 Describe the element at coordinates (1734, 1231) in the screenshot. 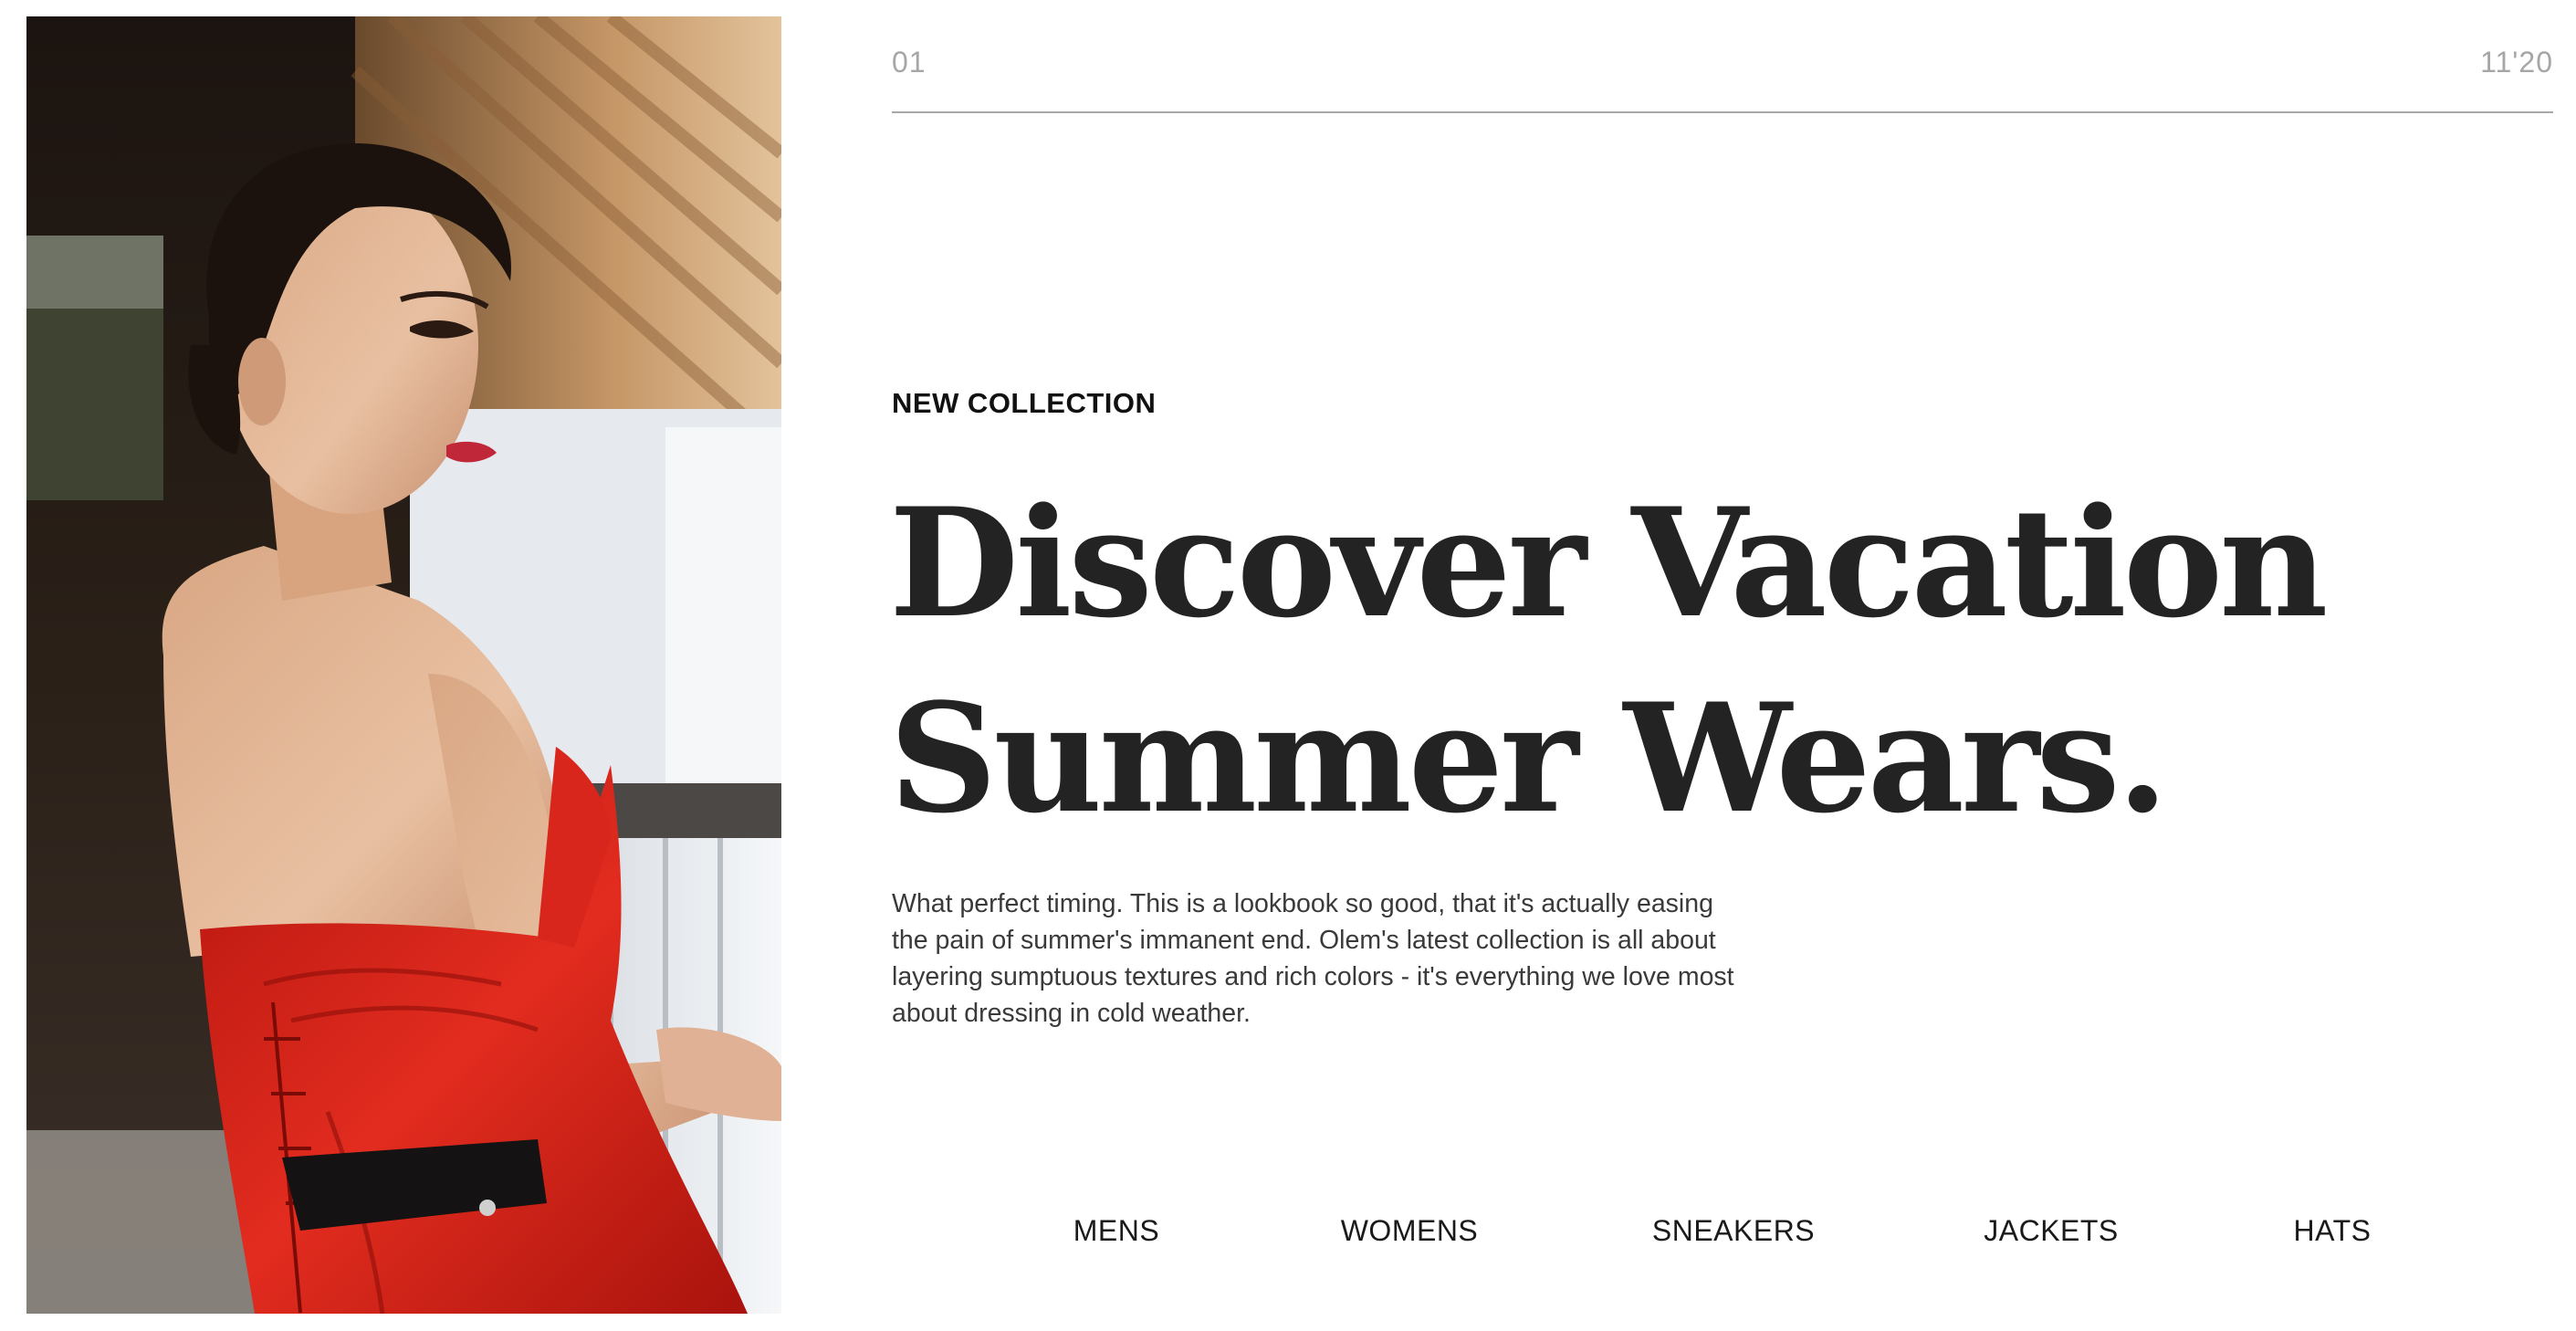

I see `nav-link-sneakers: SNEAKERS` at that location.